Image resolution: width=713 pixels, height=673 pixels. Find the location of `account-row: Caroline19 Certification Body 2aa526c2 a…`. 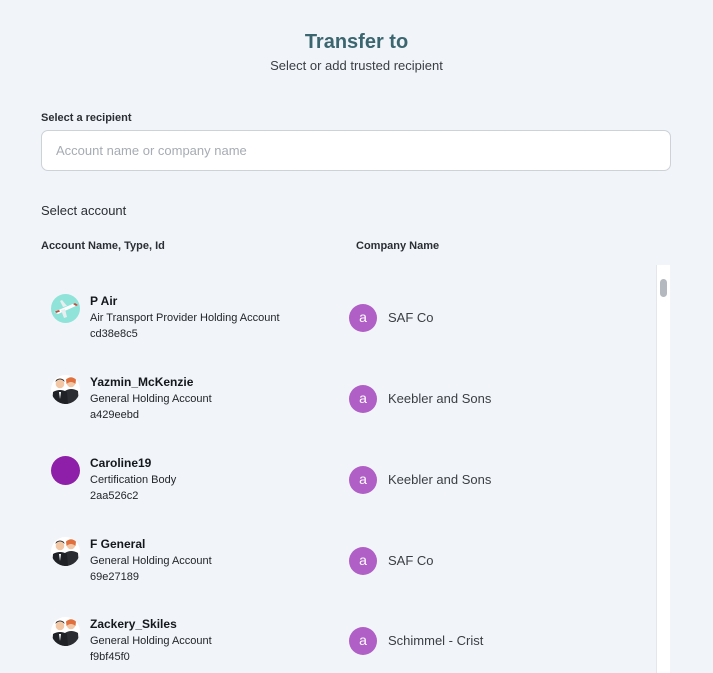

account-row: Caroline19 Certification Body 2aa526c2 a… is located at coordinates (346, 496).